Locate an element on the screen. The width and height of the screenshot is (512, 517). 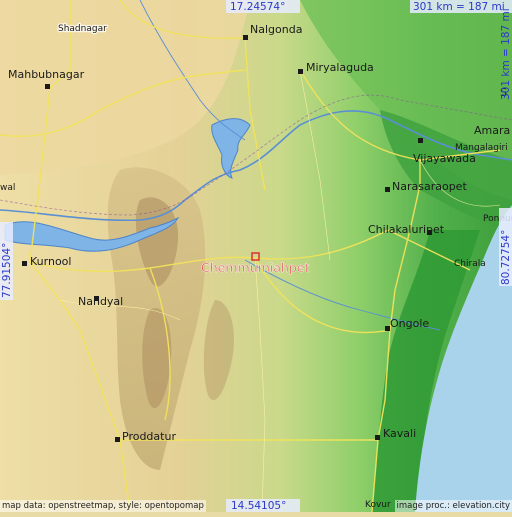
selected-place-label: Chemmumiahpet is located at coordinates (255, 267).